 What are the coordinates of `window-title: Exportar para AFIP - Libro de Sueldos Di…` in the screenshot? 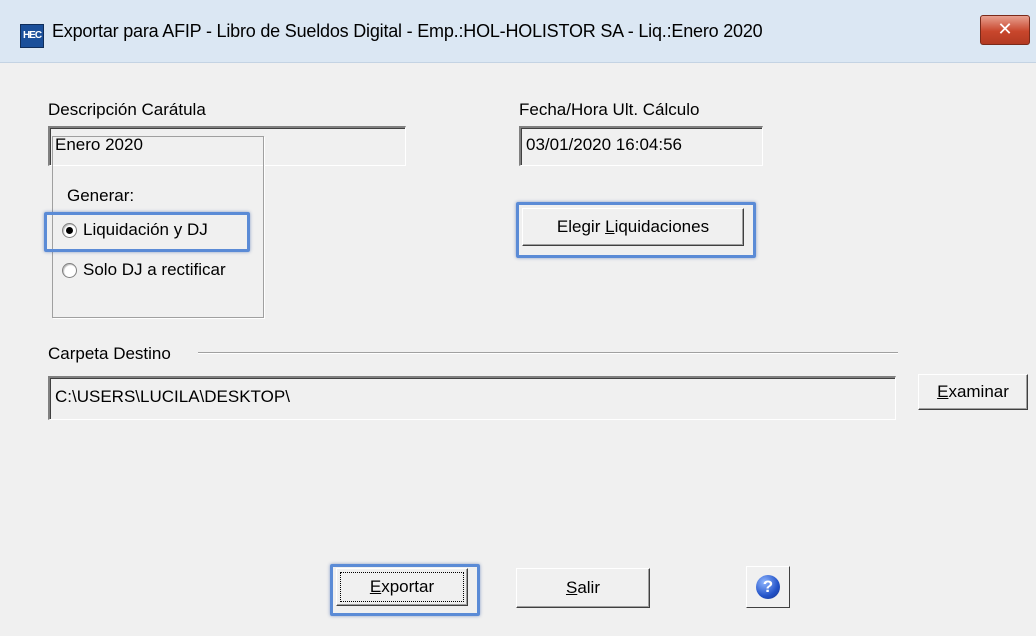 It's located at (407, 31).